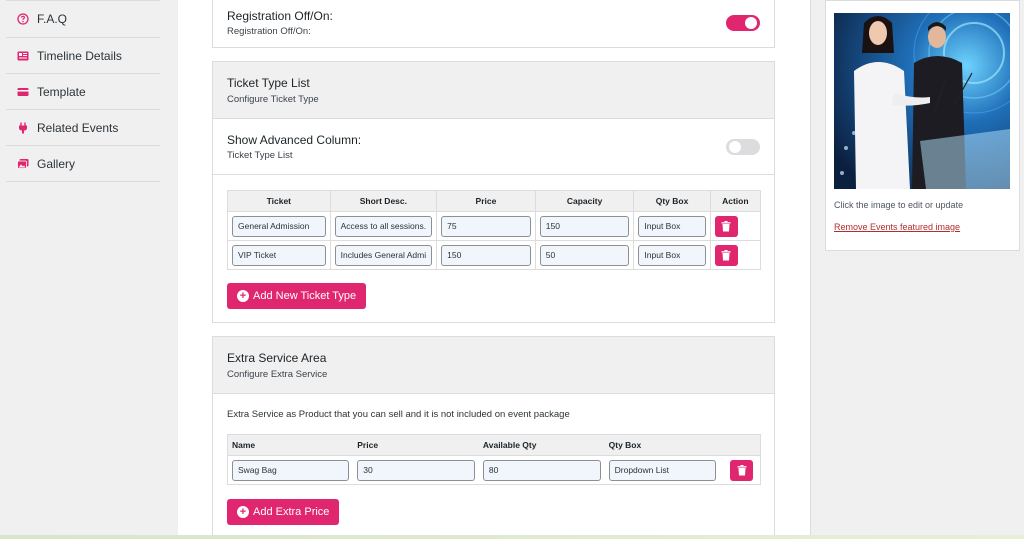 Image resolution: width=1024 pixels, height=539 pixels. What do you see at coordinates (290, 445) in the screenshot?
I see `col-name: Name` at bounding box center [290, 445].